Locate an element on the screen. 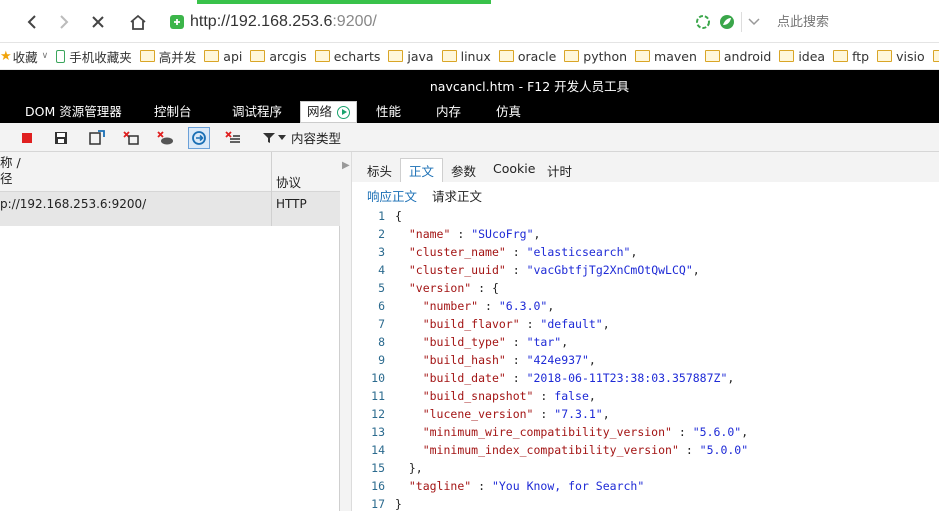 The width and height of the screenshot is (939, 513). json-value: "tar" is located at coordinates (544, 342).